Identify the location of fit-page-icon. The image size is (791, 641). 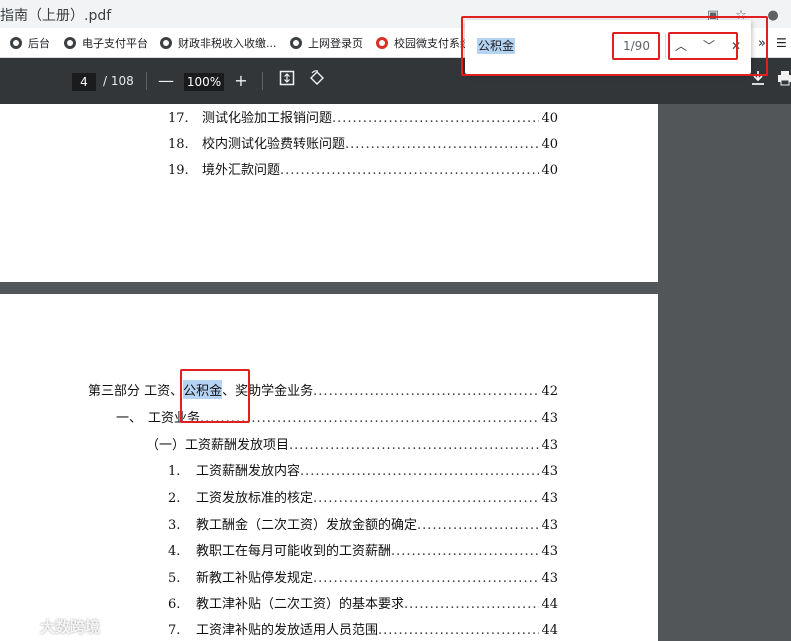
(287, 81).